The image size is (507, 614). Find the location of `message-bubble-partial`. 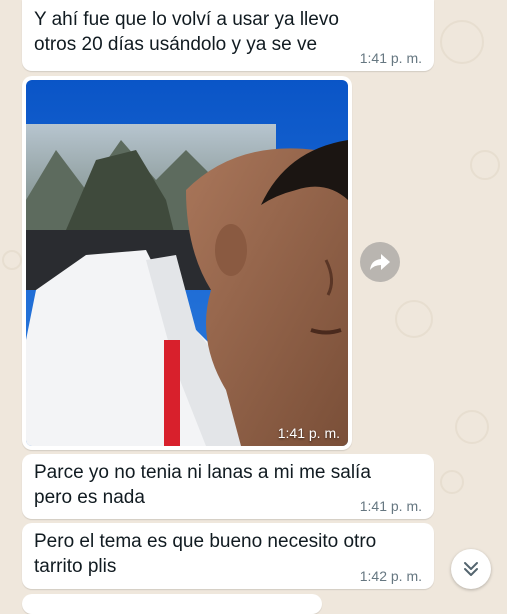

message-bubble-partial is located at coordinates (172, 604).